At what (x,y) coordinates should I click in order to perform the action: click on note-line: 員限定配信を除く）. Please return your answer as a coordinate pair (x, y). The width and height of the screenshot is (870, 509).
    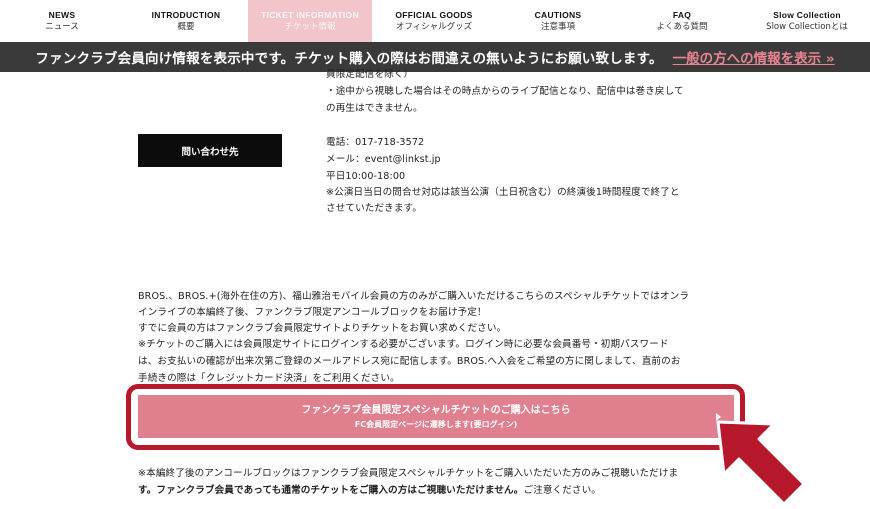
    Looking at the image, I should click on (370, 74).